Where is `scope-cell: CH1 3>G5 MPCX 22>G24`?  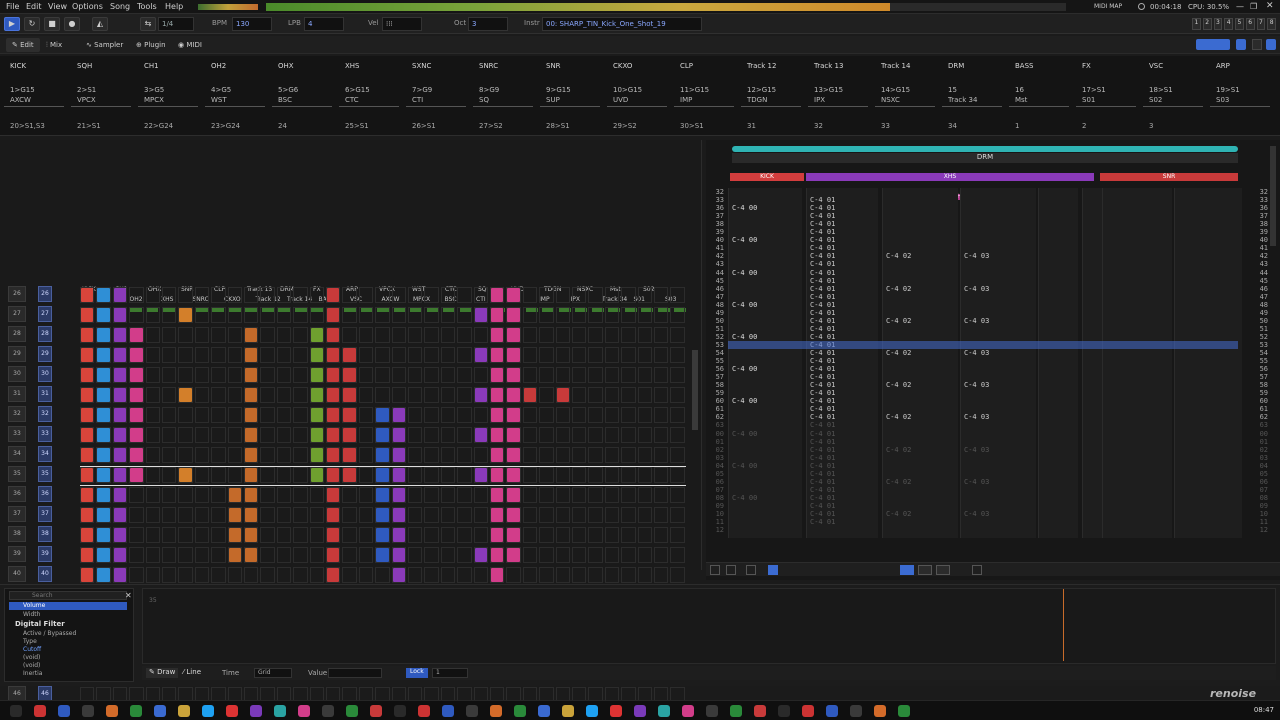 scope-cell: CH1 3>G5 MPCX 22>G24 is located at coordinates (170, 96).